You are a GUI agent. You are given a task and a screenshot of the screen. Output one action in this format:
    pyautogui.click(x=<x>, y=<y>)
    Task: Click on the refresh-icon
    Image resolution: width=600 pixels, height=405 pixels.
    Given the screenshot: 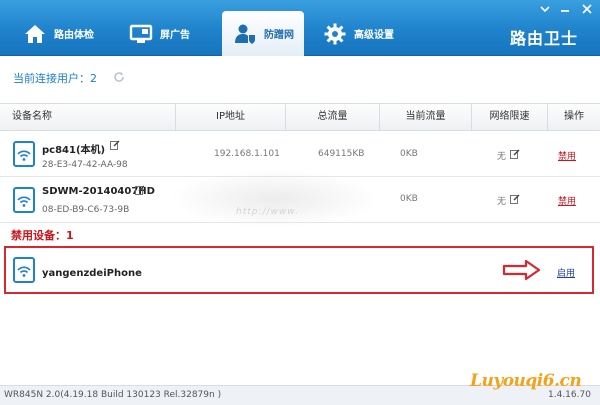 What is the action you would take?
    pyautogui.click(x=119, y=77)
    